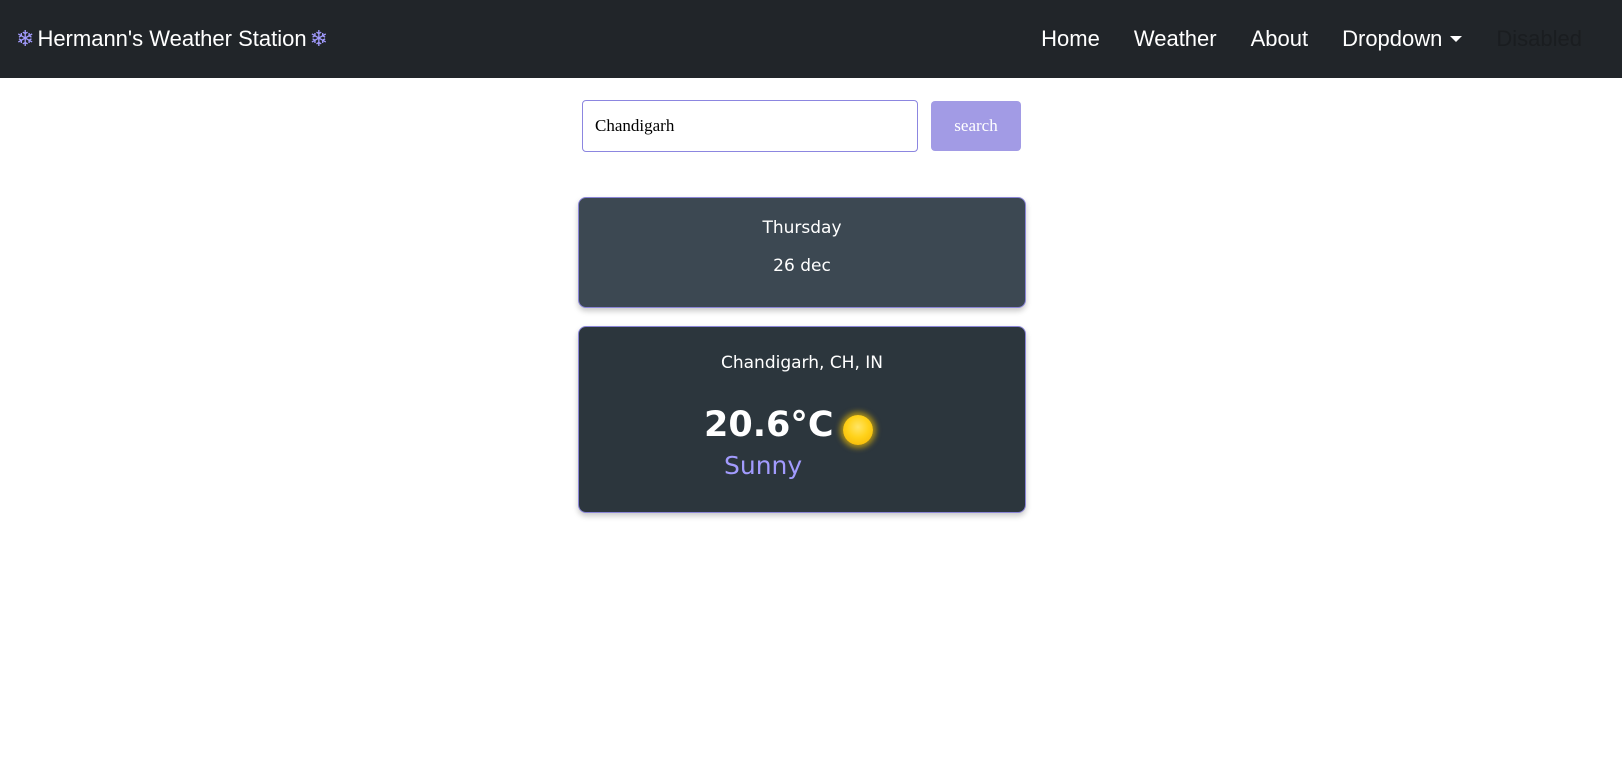 The height and width of the screenshot is (768, 1622). I want to click on weather-card: Chandigarh, CH, IN 20.6°C Sunny, so click(802, 419).